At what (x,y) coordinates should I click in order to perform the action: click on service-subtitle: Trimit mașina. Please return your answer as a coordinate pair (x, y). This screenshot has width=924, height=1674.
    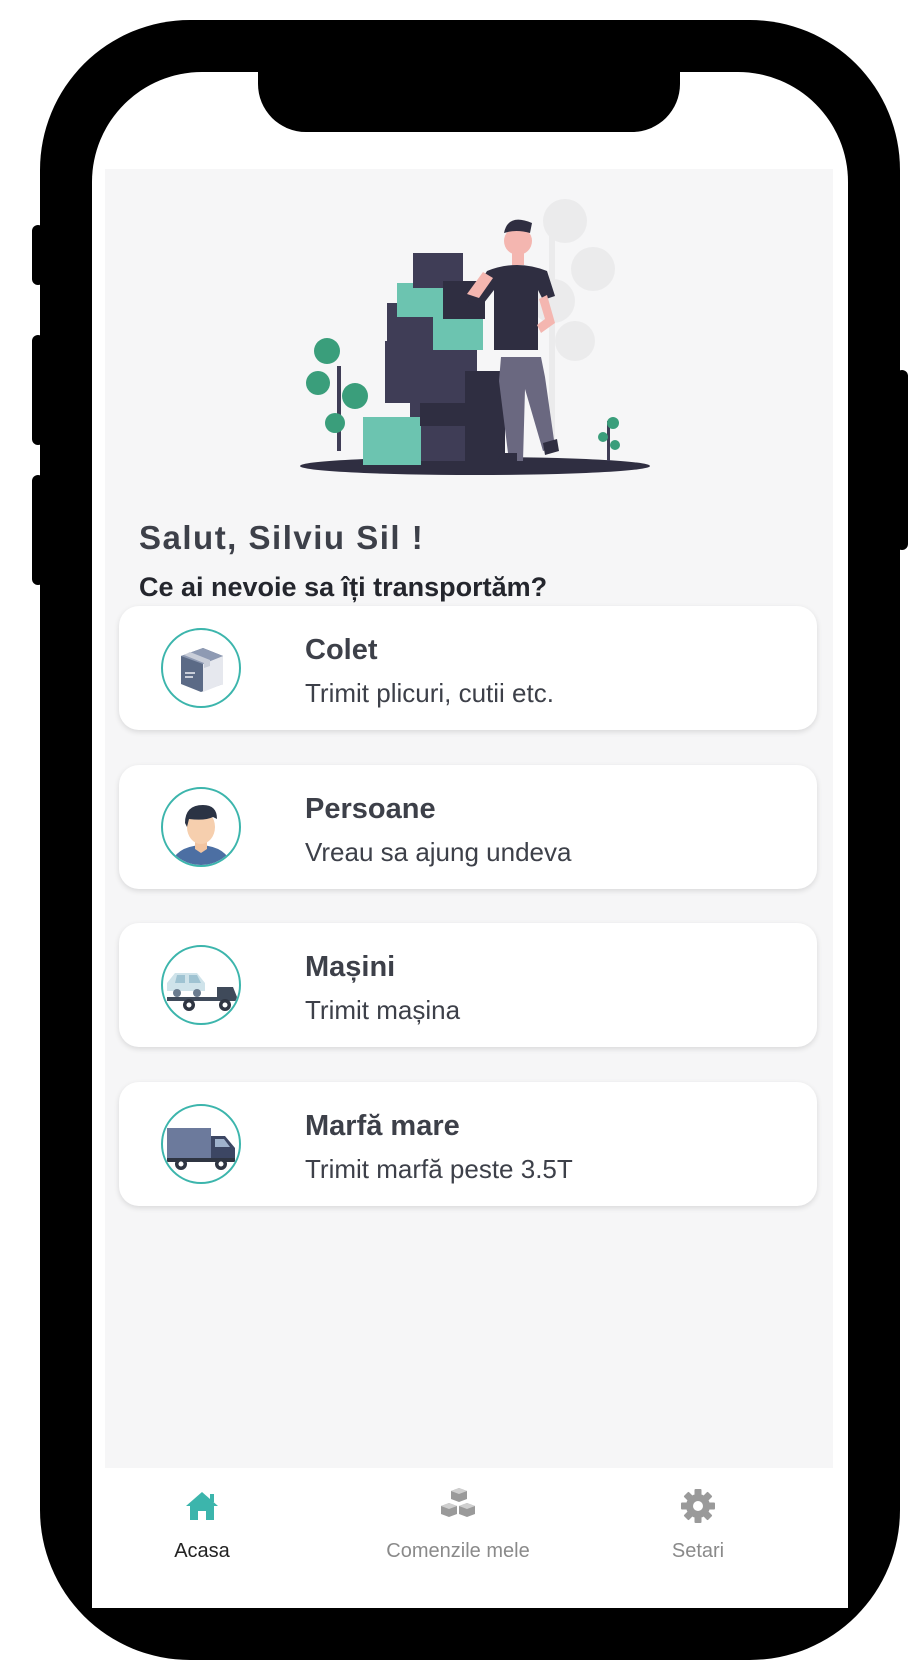
    Looking at the image, I should click on (383, 1010).